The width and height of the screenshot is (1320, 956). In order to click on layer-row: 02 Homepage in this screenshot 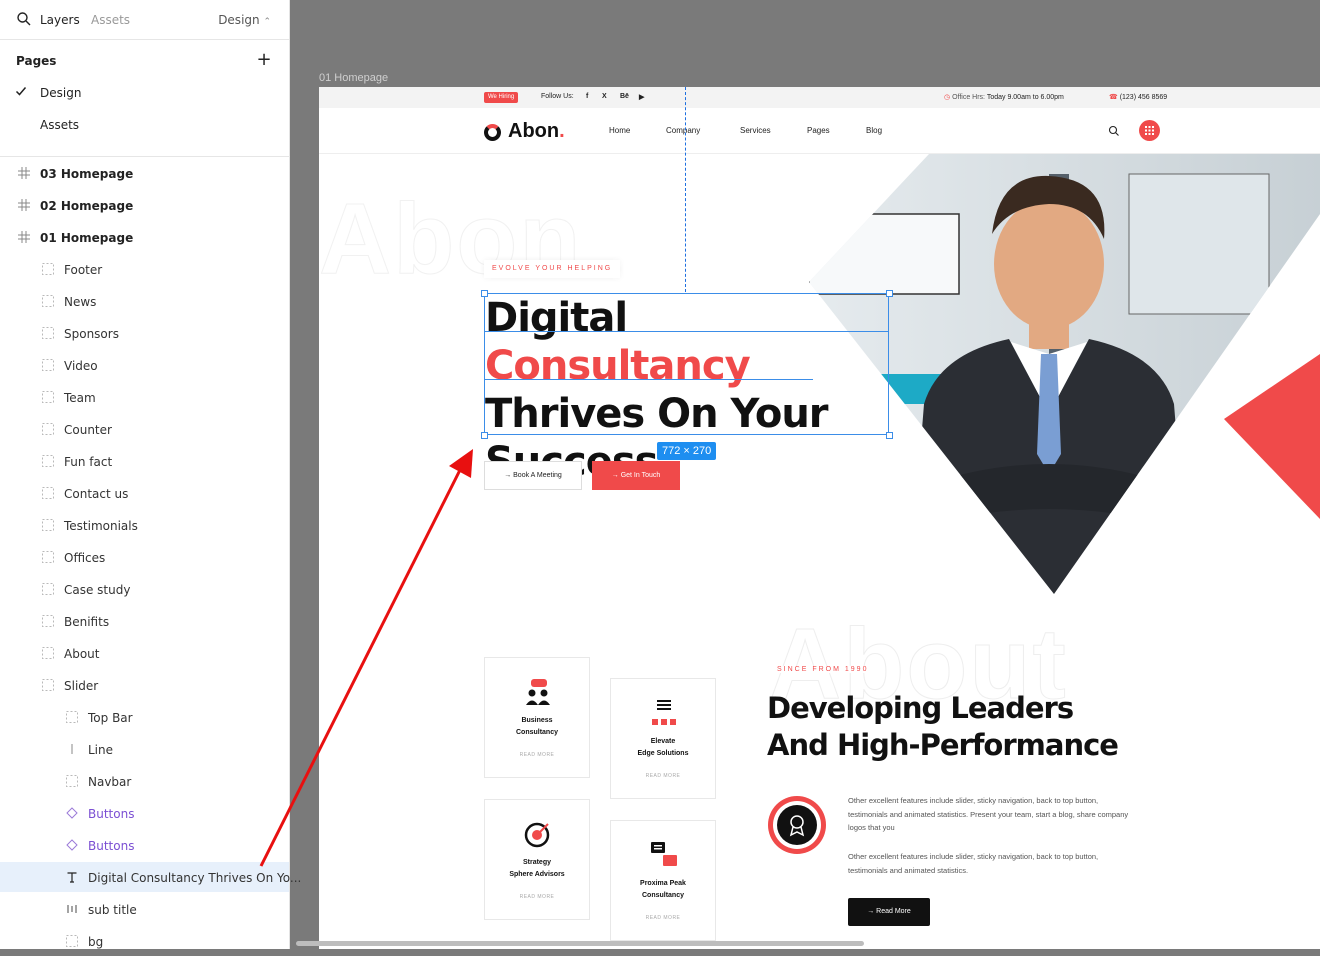, I will do `click(144, 205)`.